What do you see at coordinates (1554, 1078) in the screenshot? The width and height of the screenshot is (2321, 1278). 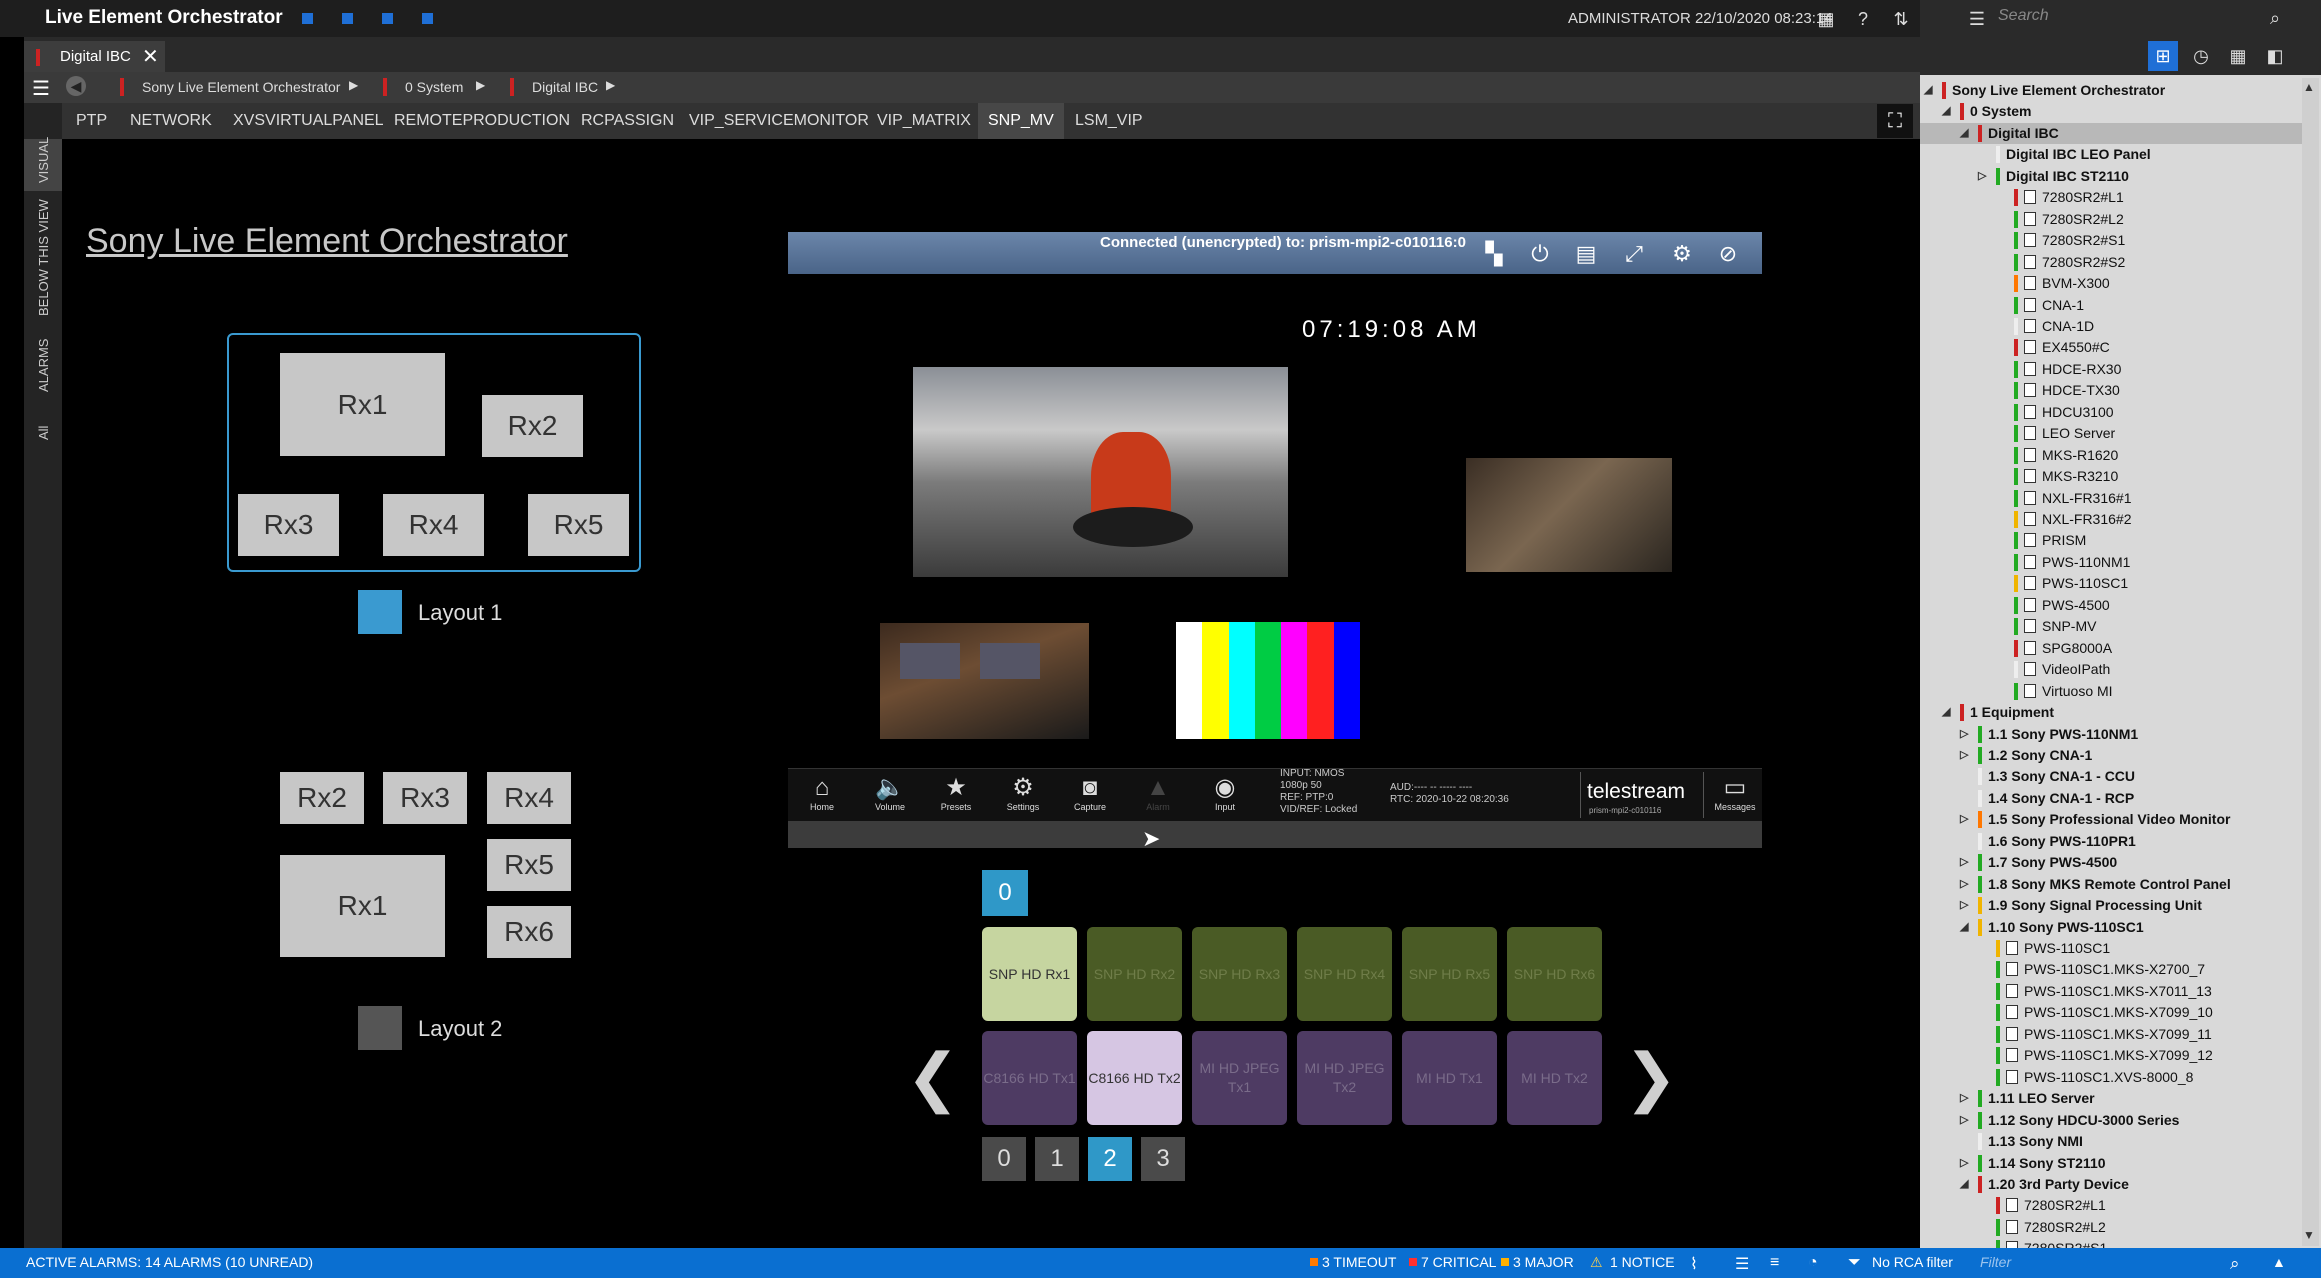 I see `tx-tile-6: MI HD Tx2` at bounding box center [1554, 1078].